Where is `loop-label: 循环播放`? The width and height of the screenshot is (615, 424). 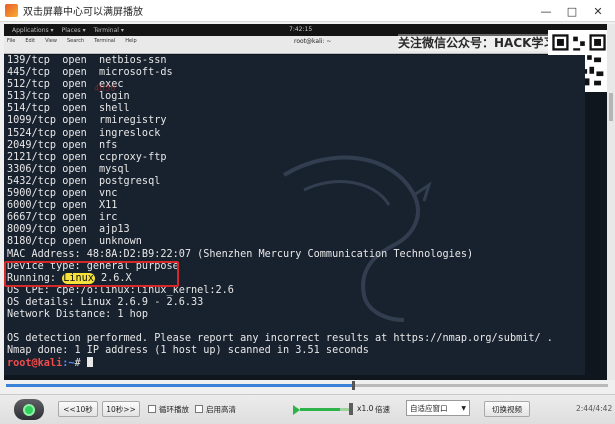 loop-label: 循环播放 is located at coordinates (174, 409).